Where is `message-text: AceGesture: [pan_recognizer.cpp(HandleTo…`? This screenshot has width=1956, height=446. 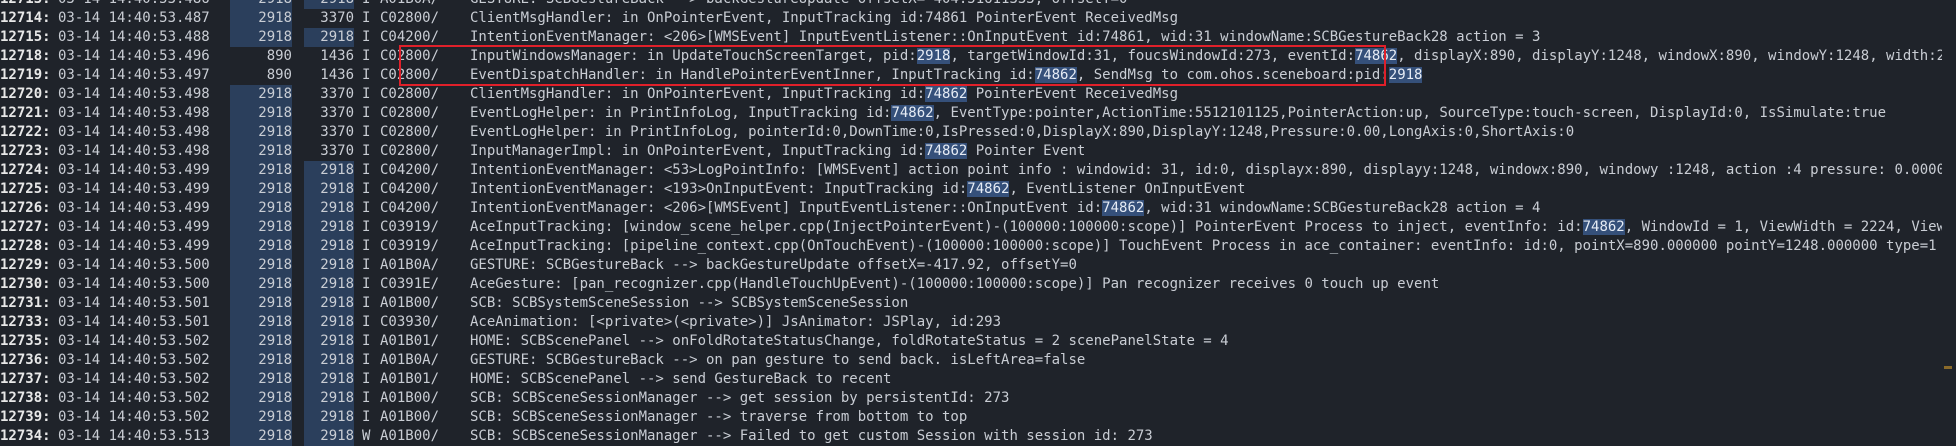 message-text: AceGesture: [pan_recognizer.cpp(HandleTo… is located at coordinates (955, 284).